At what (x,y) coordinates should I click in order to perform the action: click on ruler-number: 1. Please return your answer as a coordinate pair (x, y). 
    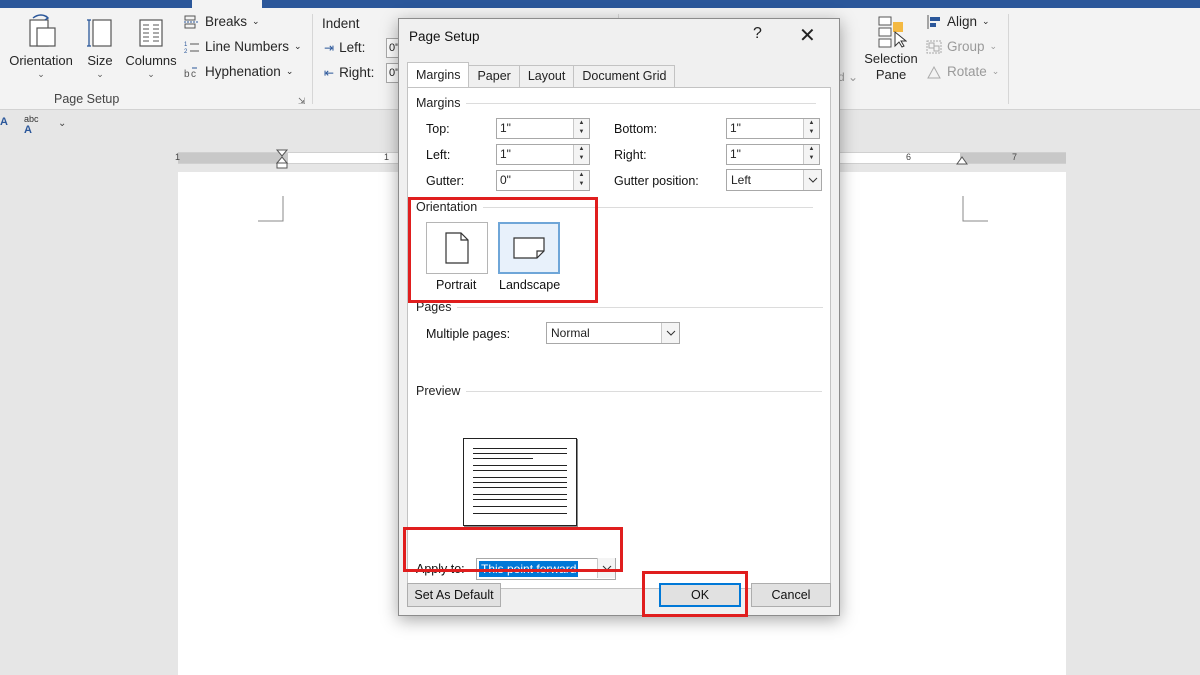
    Looking at the image, I should click on (178, 157).